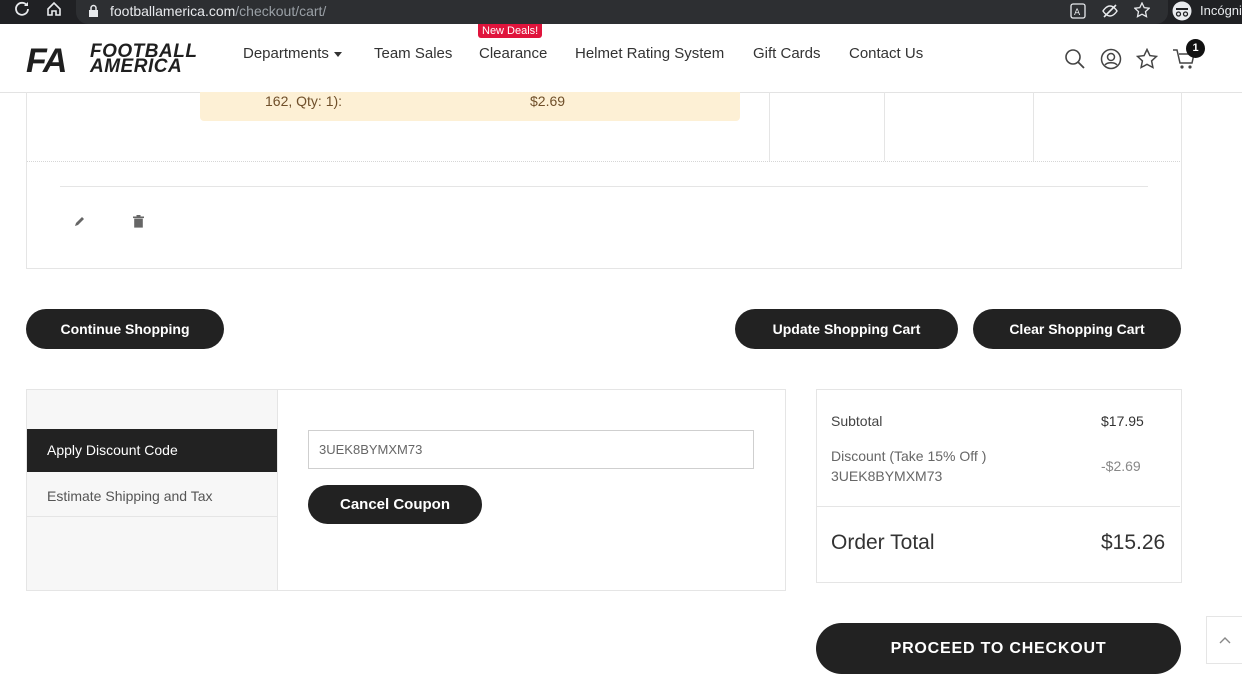 This screenshot has height=679, width=1242. I want to click on tab-apply-discount: Apply Discount Code, so click(152, 450).